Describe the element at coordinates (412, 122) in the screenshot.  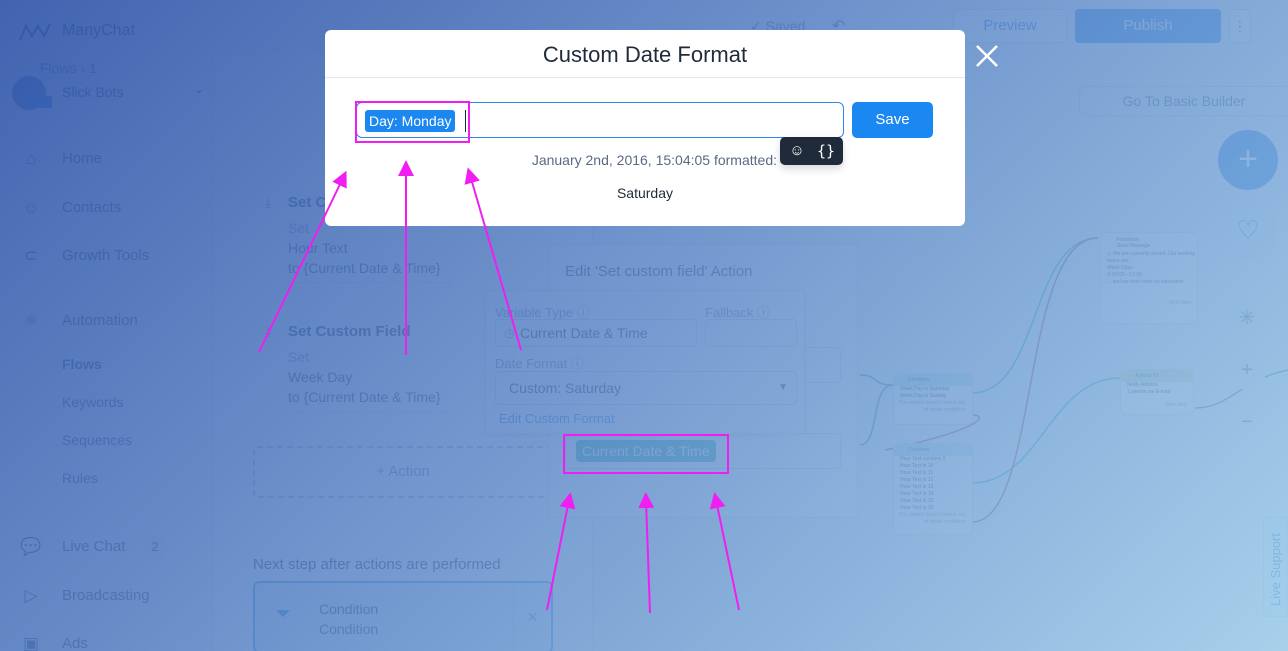
I see `annotation-highlight-input` at that location.